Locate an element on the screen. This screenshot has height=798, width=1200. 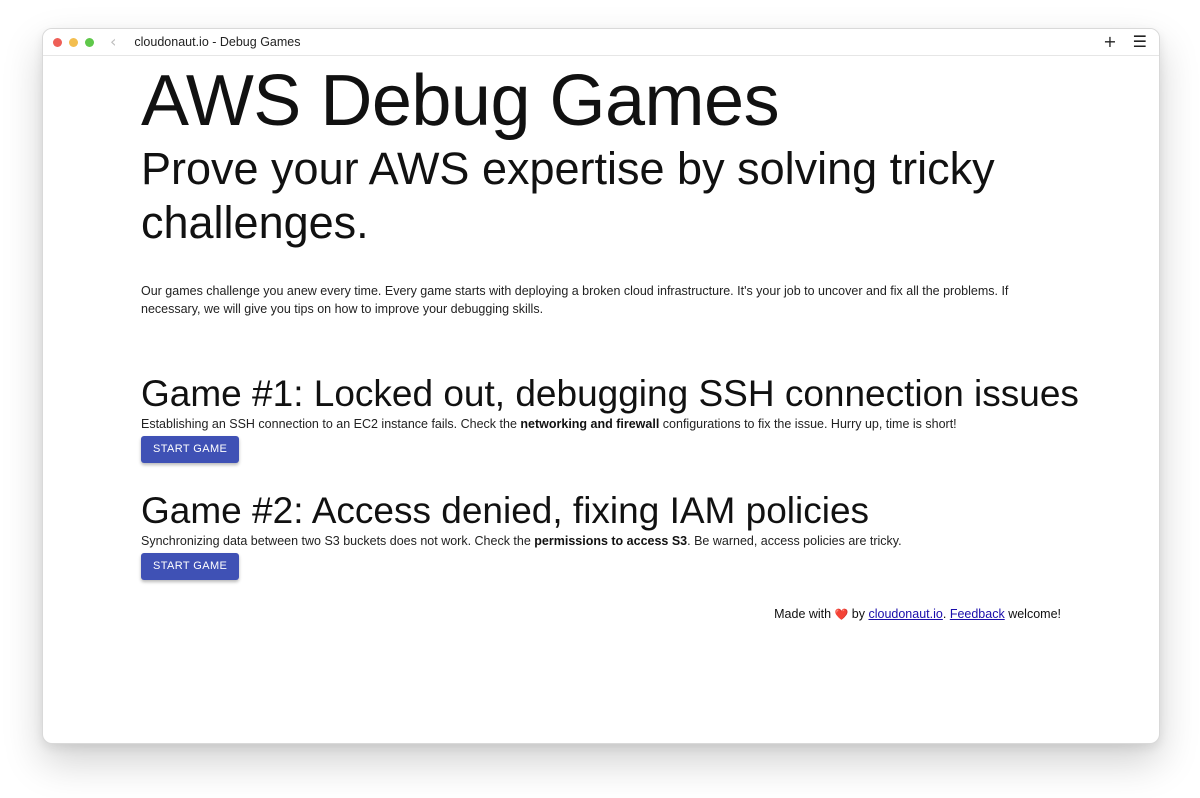
window-title: cloudonaut.io - Debug Games is located at coordinates (217, 42).